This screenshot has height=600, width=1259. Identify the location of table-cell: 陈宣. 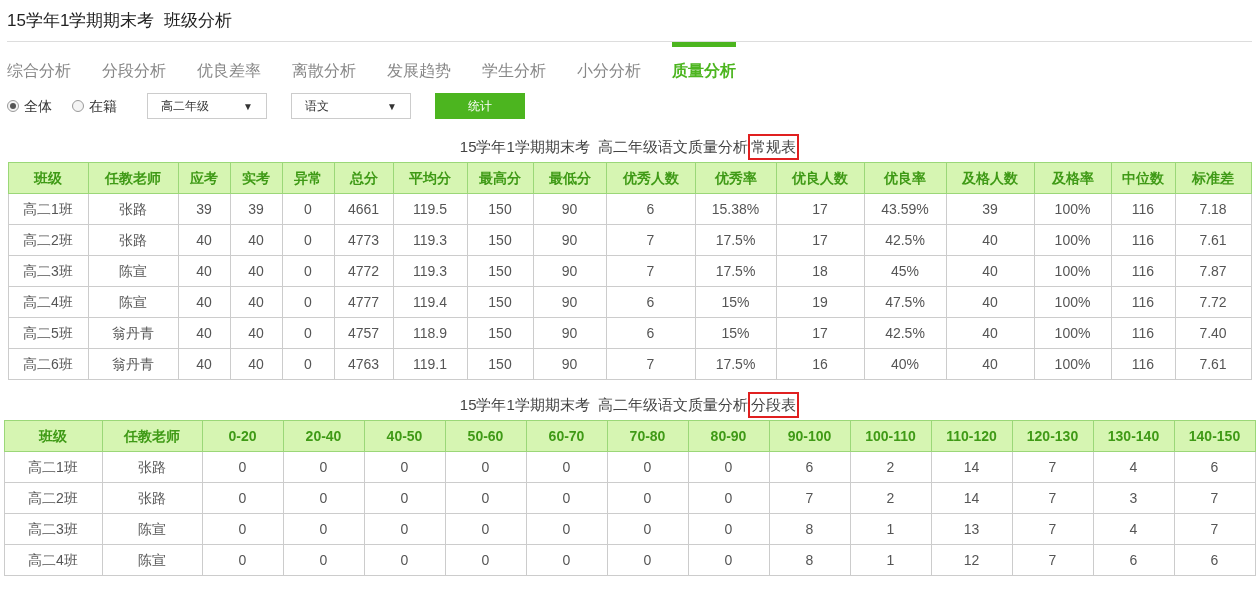
(133, 302).